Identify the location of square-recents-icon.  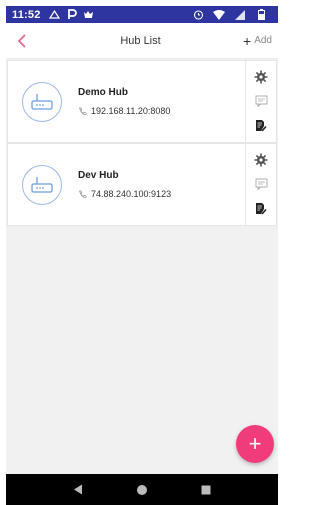
(206, 489).